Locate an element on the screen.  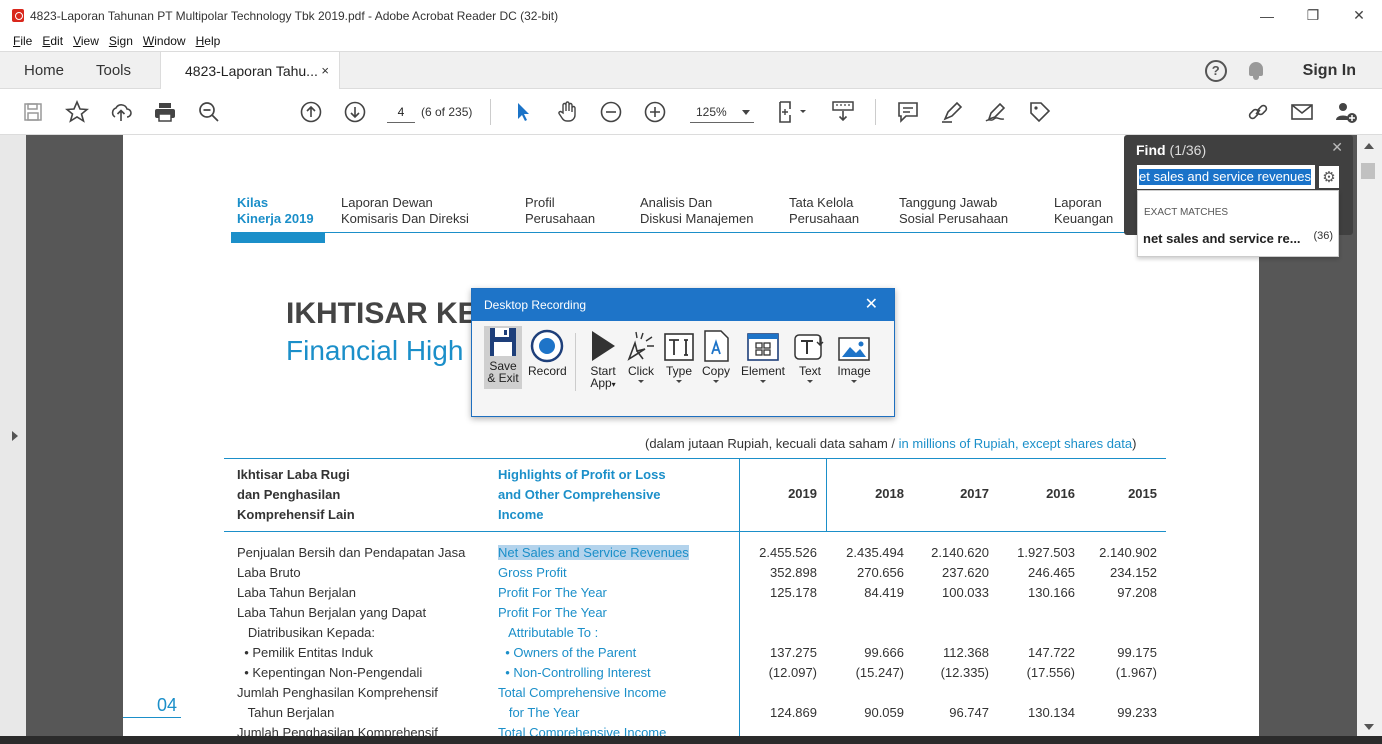
menu-edit: Edit is located at coordinates (52, 41).